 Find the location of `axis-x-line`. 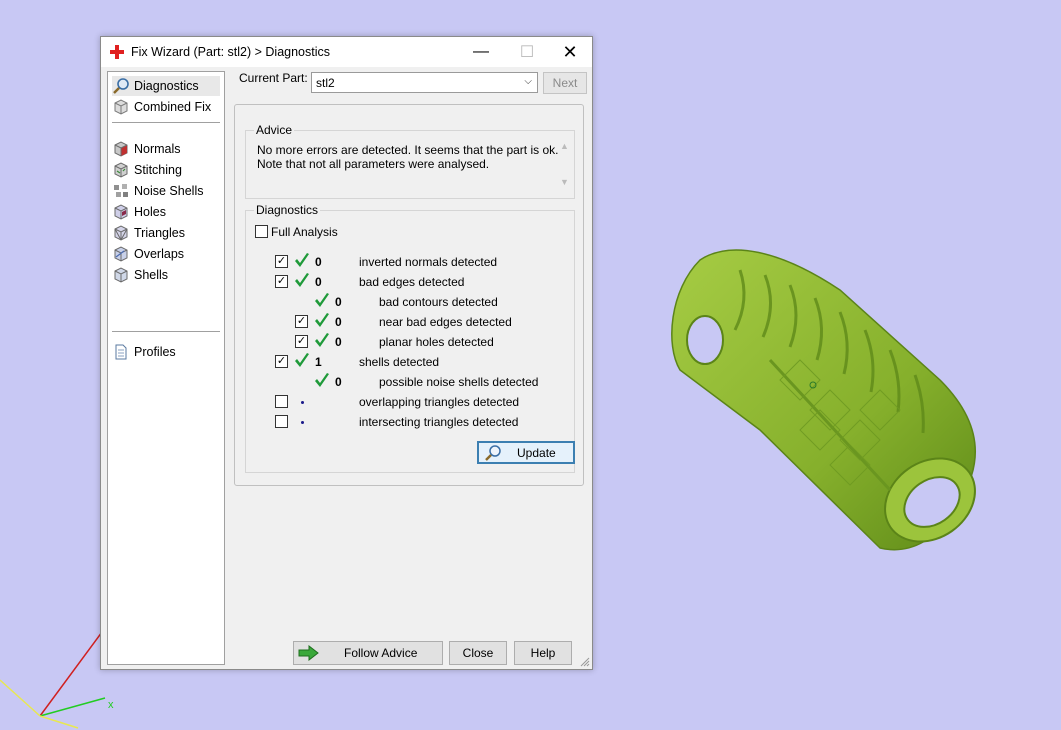

axis-x-line is located at coordinates (72, 707).